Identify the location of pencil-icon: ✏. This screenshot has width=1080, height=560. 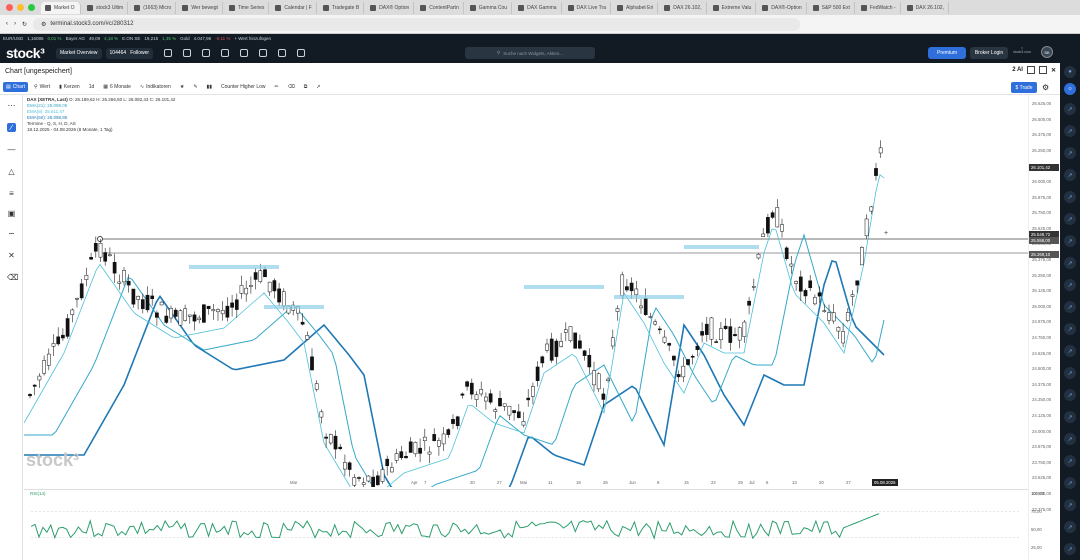
(277, 87).